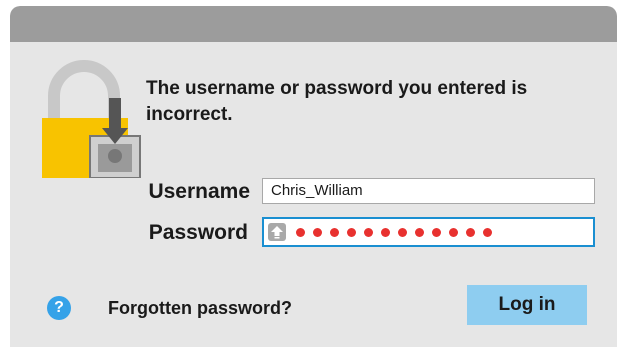 This screenshot has width=620, height=347. I want to click on password-label: Password, so click(198, 232).